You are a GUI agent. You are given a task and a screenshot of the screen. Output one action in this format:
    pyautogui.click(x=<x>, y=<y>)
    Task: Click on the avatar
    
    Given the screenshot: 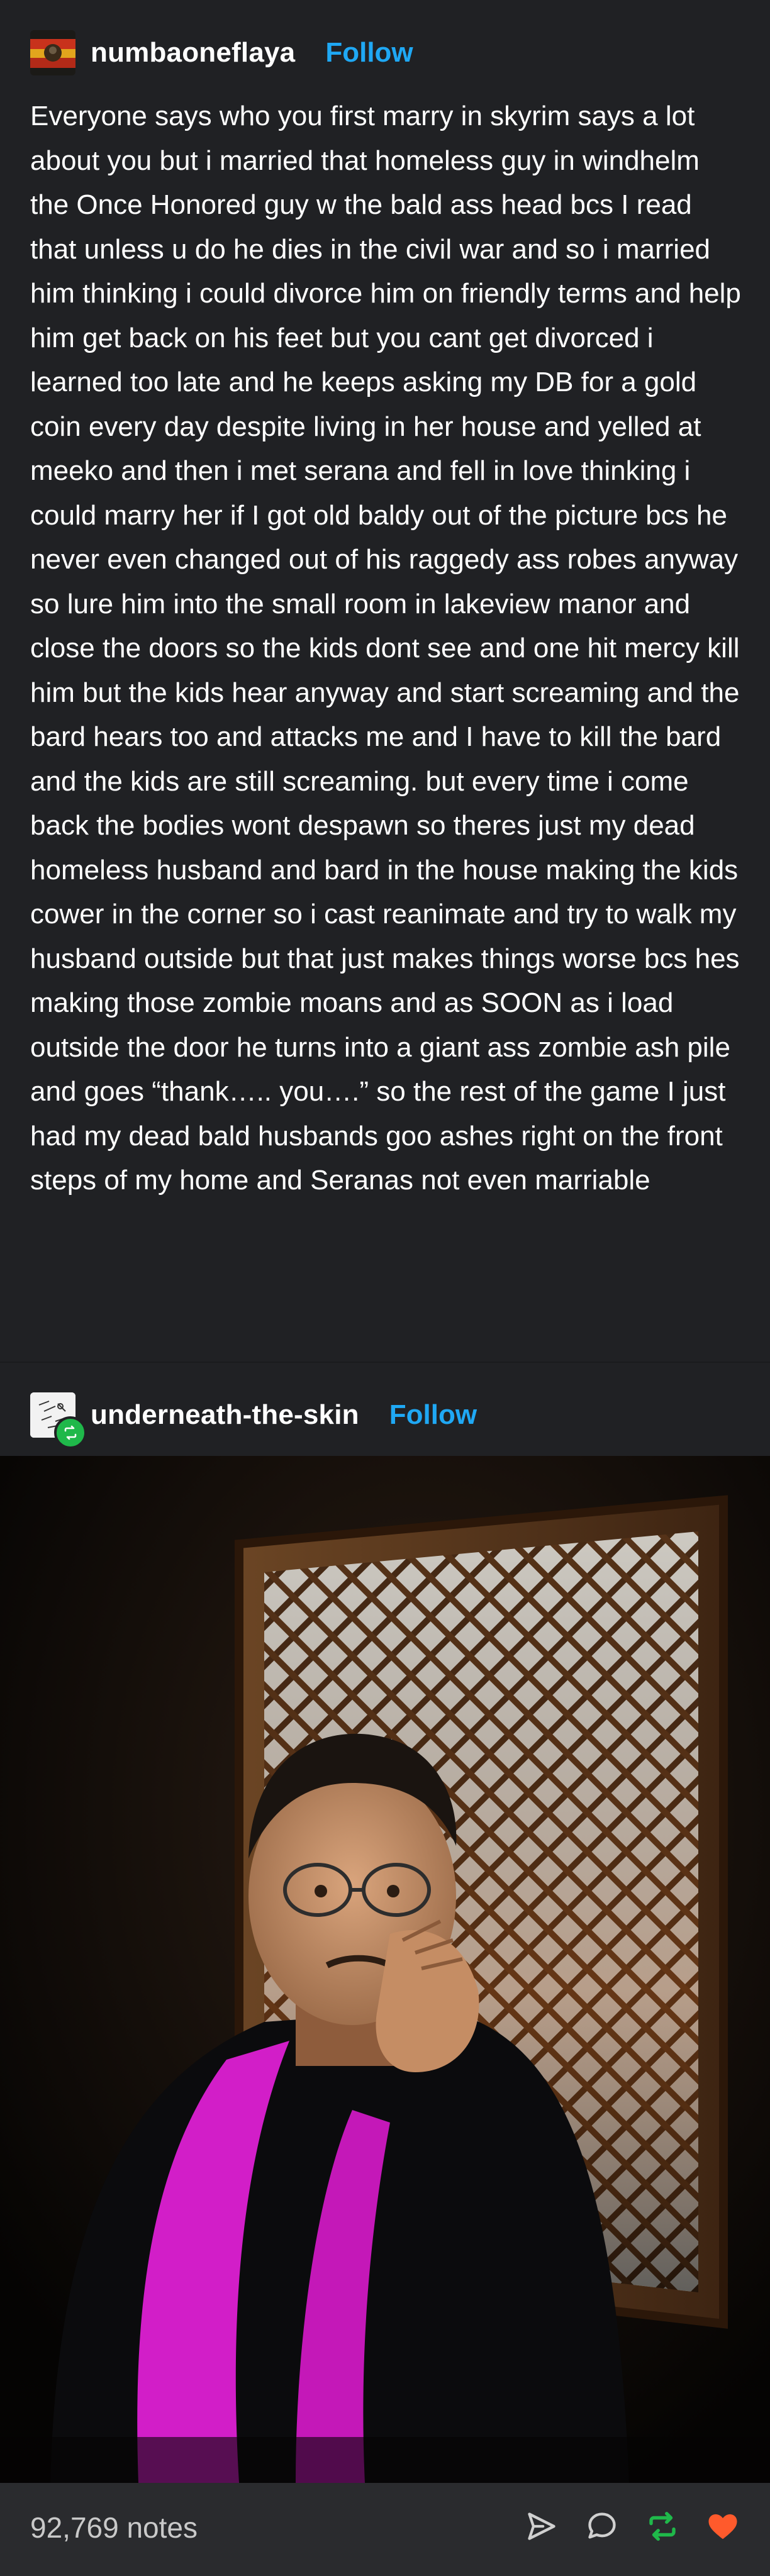 What is the action you would take?
    pyautogui.click(x=52, y=52)
    